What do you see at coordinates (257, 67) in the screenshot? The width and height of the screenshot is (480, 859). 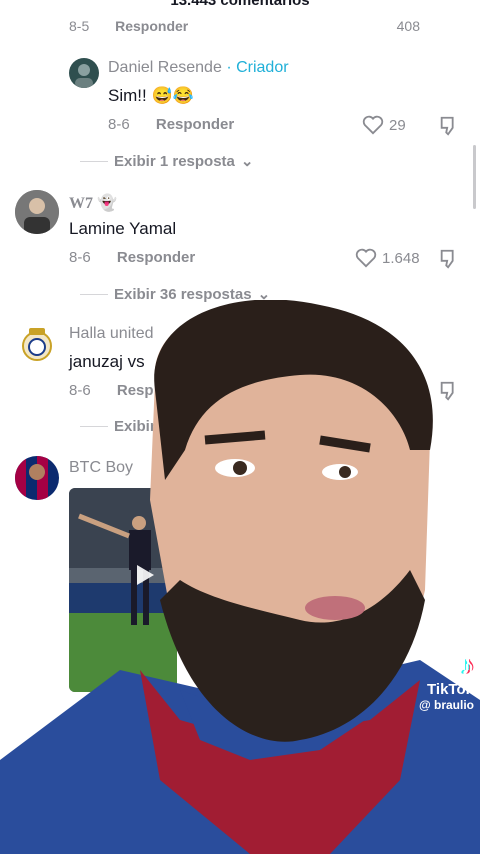 I see `creator-badge: · Criador` at bounding box center [257, 67].